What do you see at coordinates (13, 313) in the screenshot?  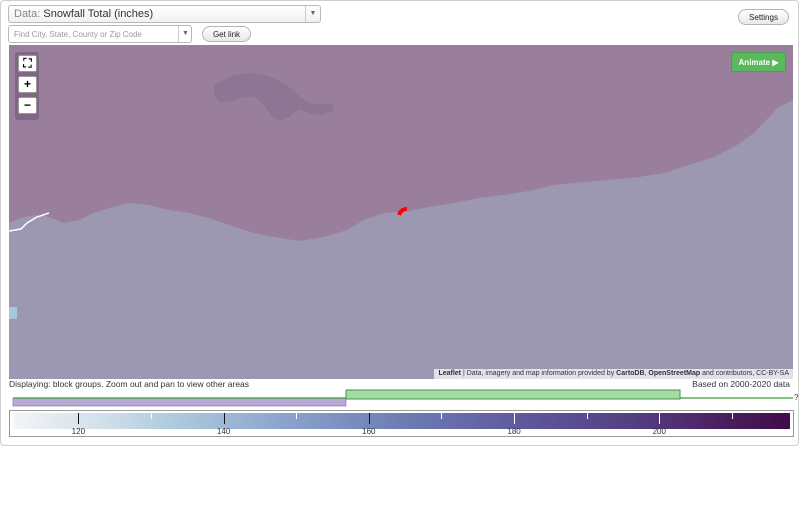 I see `blue-patch` at bounding box center [13, 313].